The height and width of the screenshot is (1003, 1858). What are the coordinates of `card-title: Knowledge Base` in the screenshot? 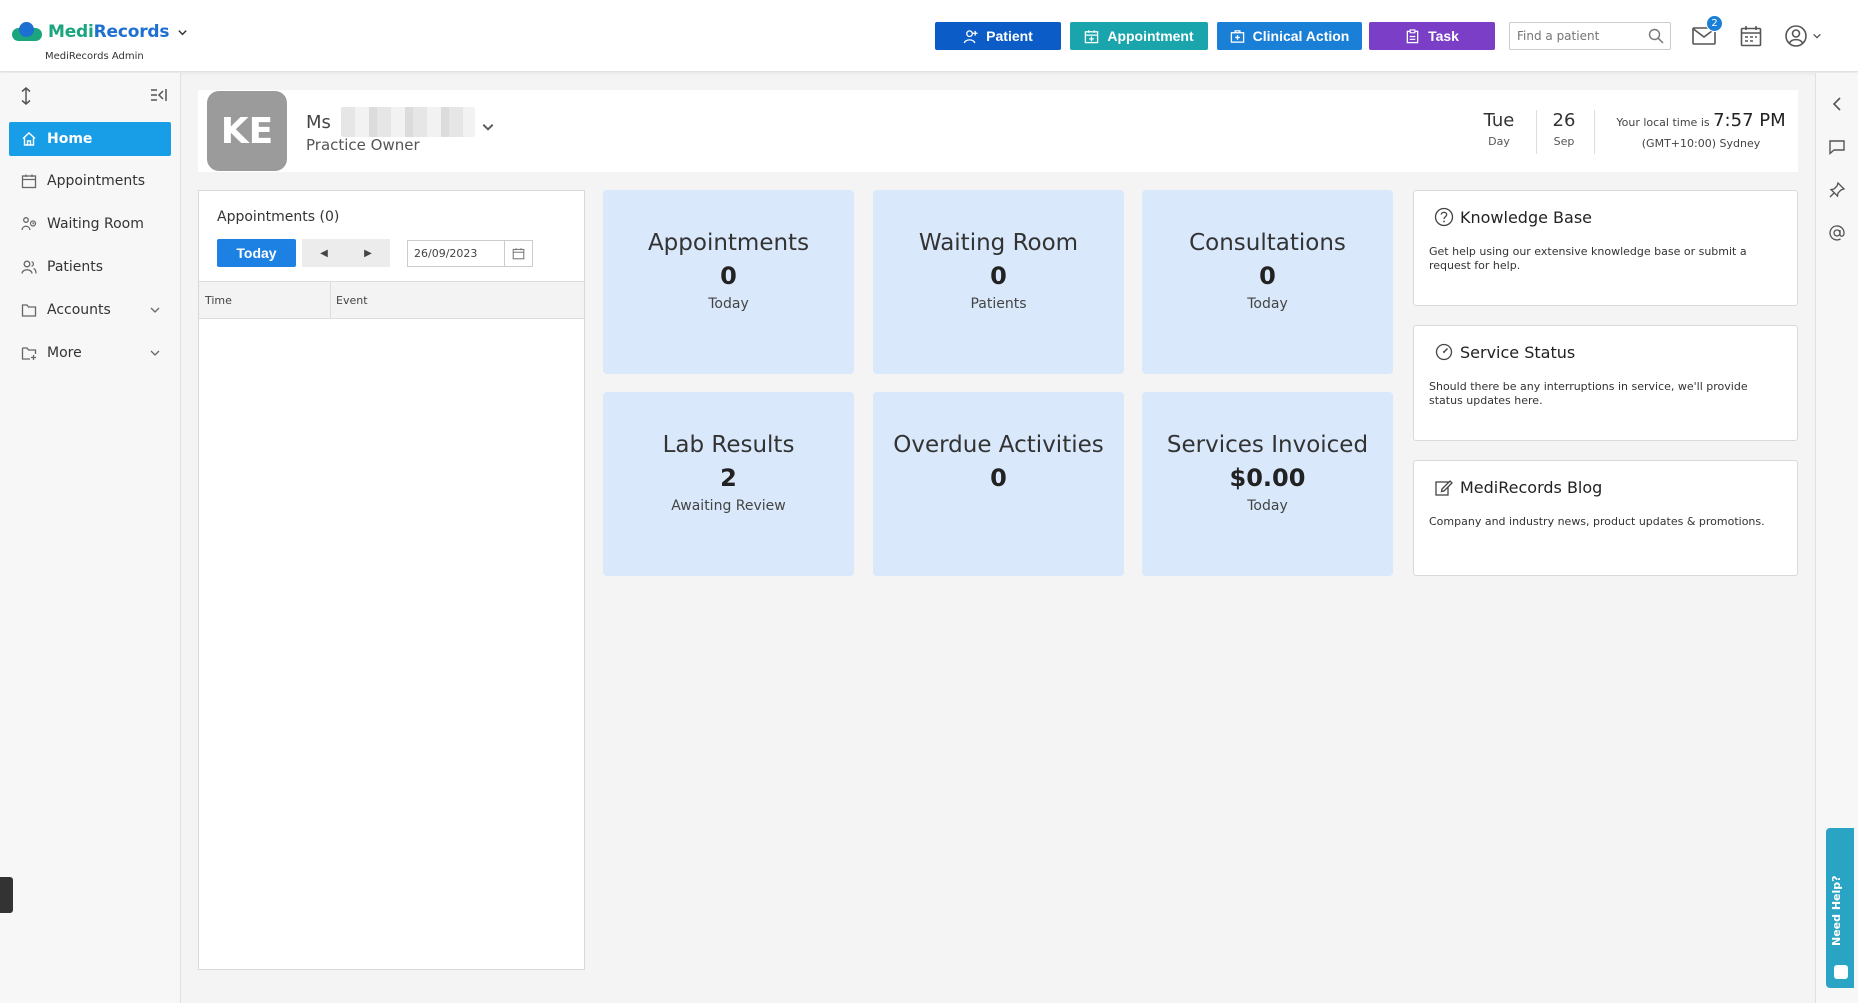 It's located at (1513, 217).